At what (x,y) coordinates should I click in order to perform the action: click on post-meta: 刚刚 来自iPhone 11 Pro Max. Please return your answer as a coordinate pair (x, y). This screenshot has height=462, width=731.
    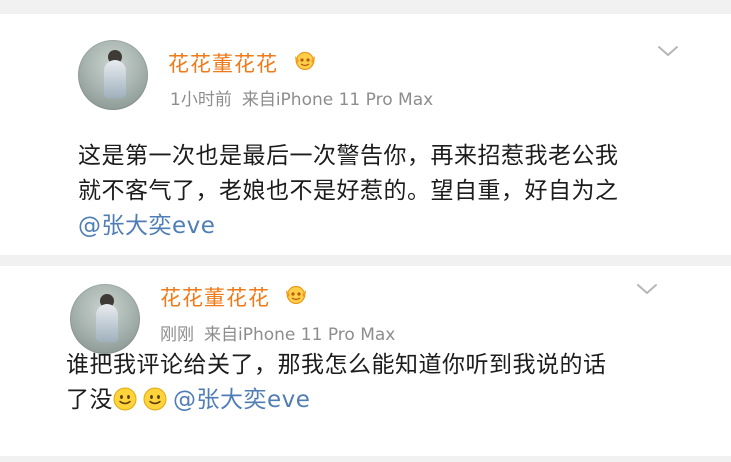
    Looking at the image, I should click on (277, 332).